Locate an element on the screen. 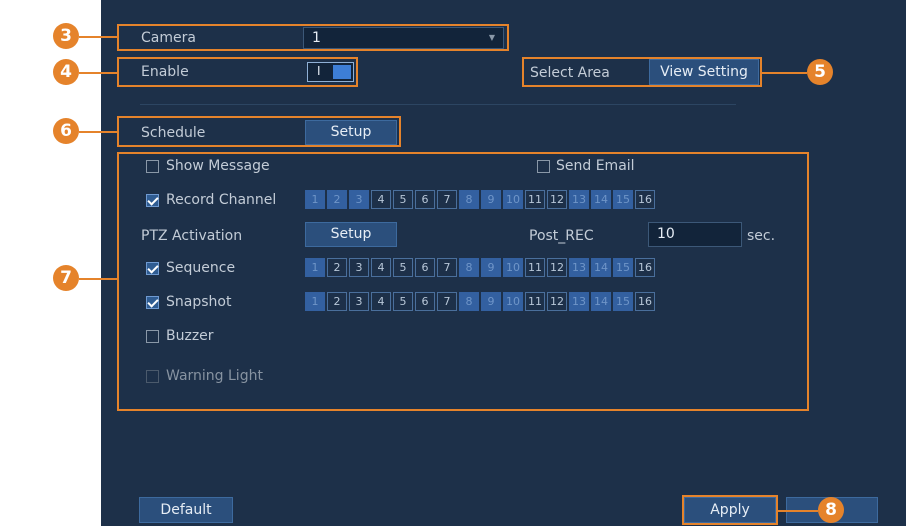 The width and height of the screenshot is (906, 526). select-area-highlight is located at coordinates (642, 72).